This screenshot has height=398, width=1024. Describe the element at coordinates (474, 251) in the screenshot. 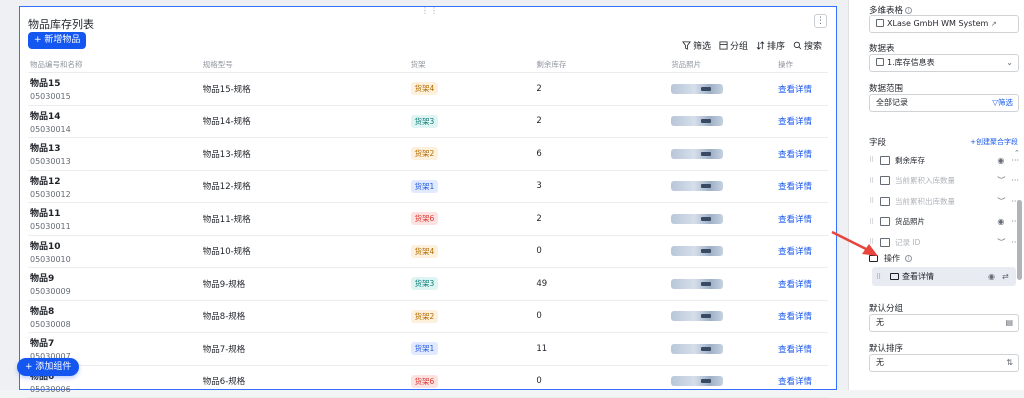

I see `shelf-cell: 货架4` at that location.